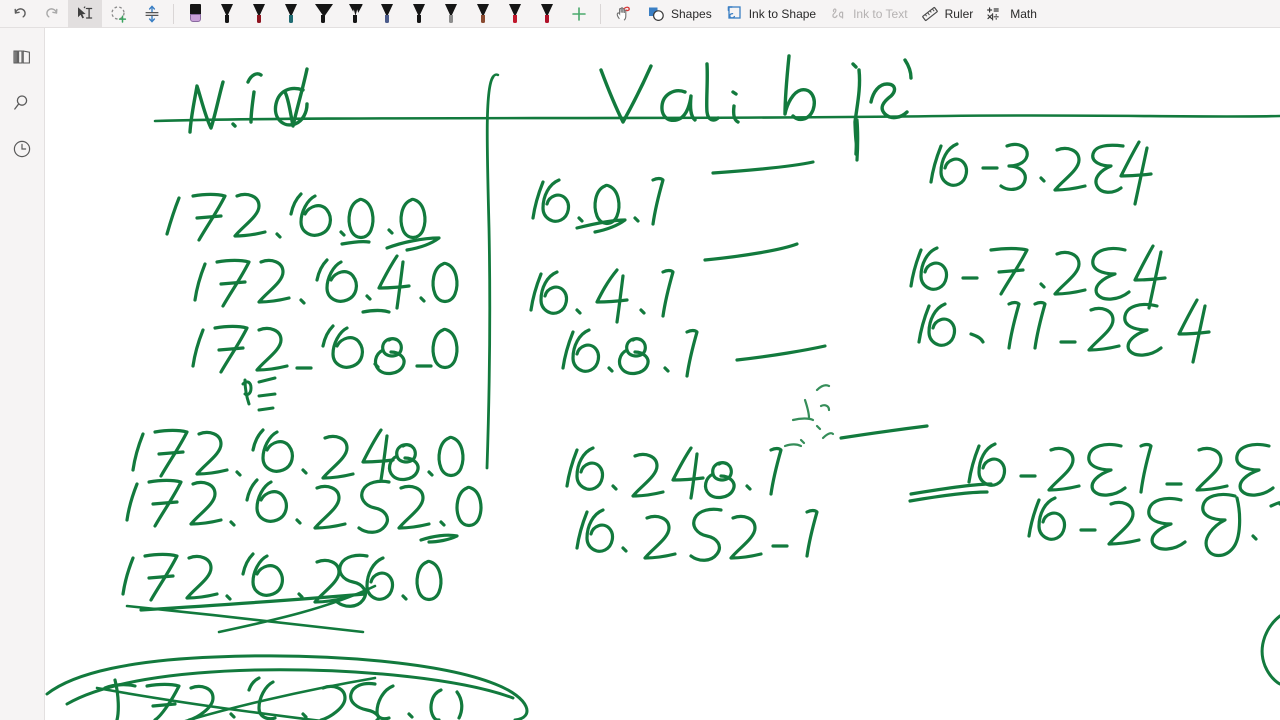 The height and width of the screenshot is (720, 1280). I want to click on pen-black, so click(227, 14).